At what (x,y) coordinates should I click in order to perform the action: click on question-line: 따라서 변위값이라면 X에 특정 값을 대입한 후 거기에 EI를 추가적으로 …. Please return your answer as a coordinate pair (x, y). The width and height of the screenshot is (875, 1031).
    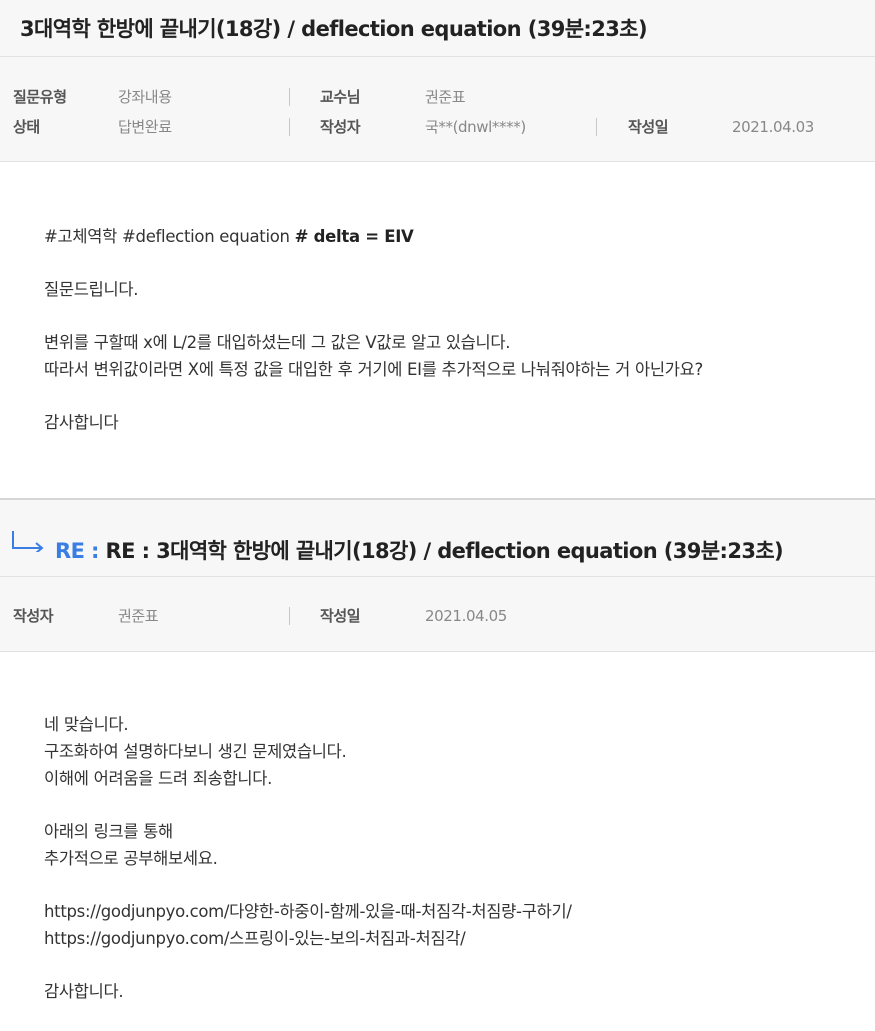
    Looking at the image, I should click on (373, 369).